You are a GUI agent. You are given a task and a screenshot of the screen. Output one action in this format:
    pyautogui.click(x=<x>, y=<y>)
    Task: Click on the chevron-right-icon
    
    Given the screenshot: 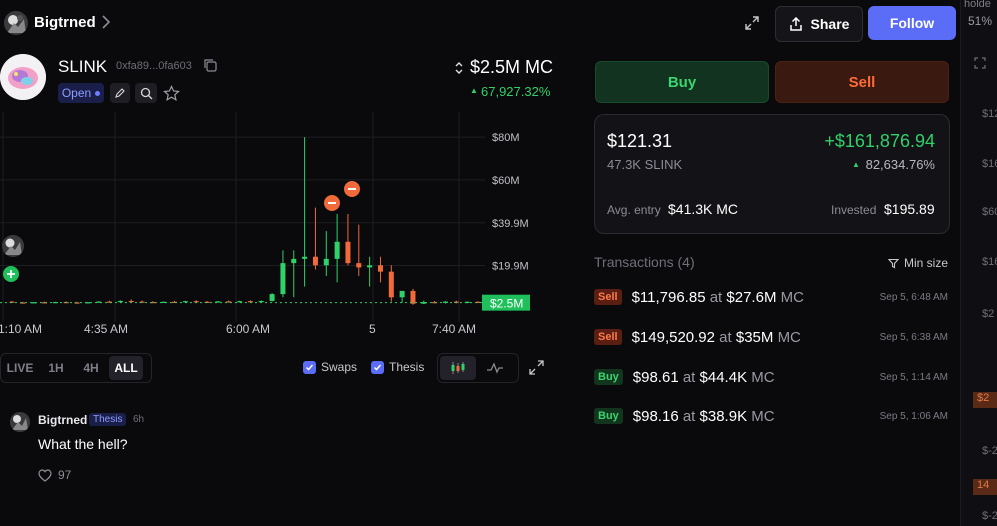 What is the action you would take?
    pyautogui.click(x=106, y=24)
    